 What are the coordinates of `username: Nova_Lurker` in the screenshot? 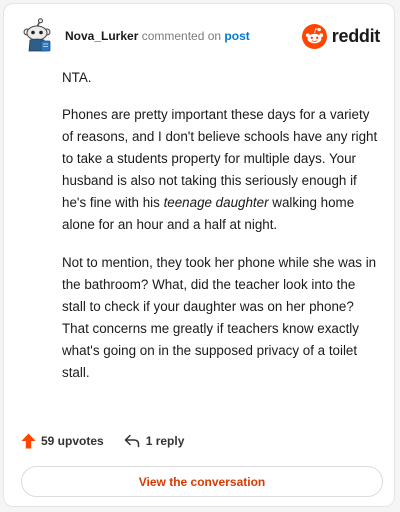 It's located at (101, 36).